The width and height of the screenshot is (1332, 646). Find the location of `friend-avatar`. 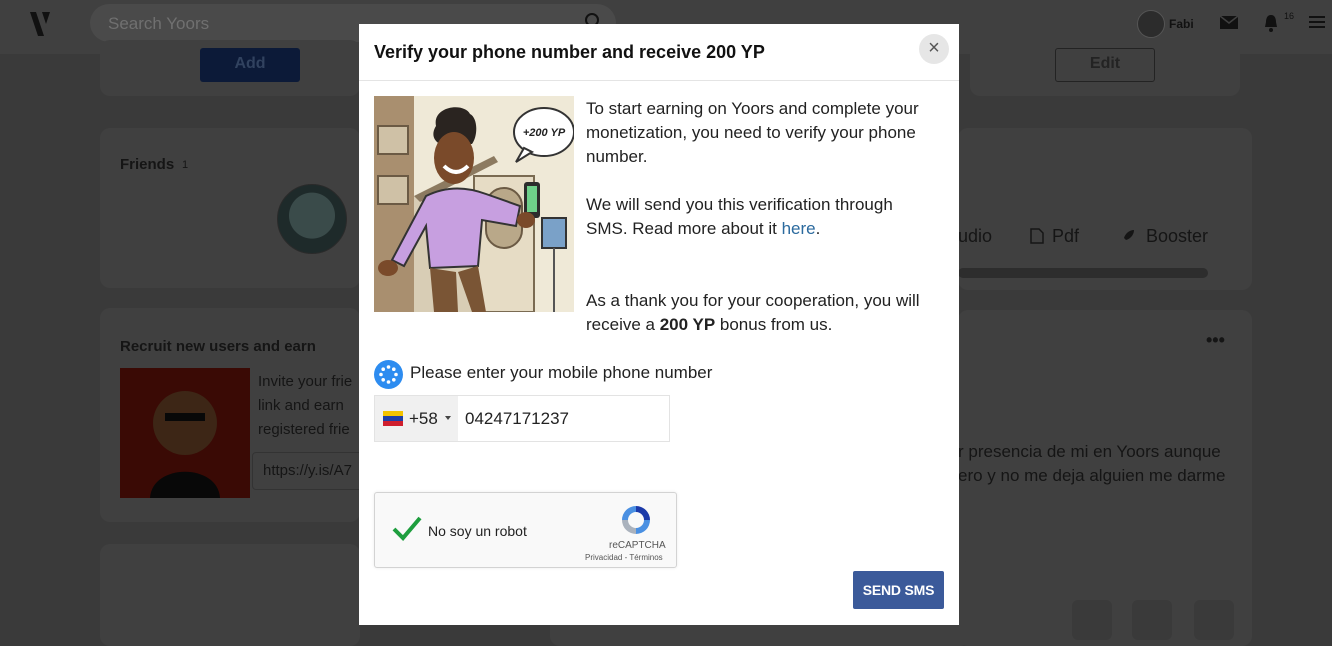

friend-avatar is located at coordinates (312, 219).